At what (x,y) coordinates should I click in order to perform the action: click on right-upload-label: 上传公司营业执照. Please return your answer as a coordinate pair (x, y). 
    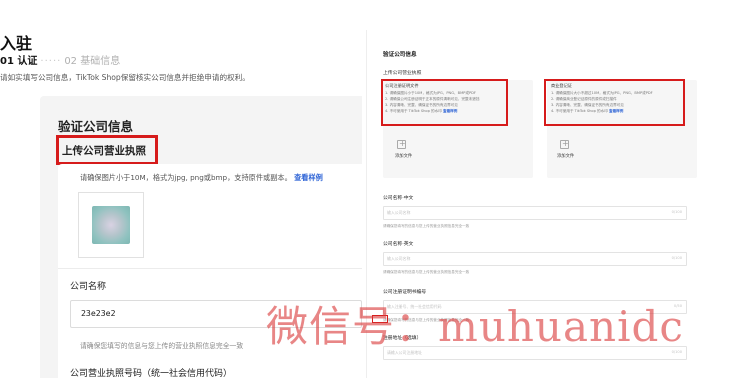
    Looking at the image, I should click on (402, 73).